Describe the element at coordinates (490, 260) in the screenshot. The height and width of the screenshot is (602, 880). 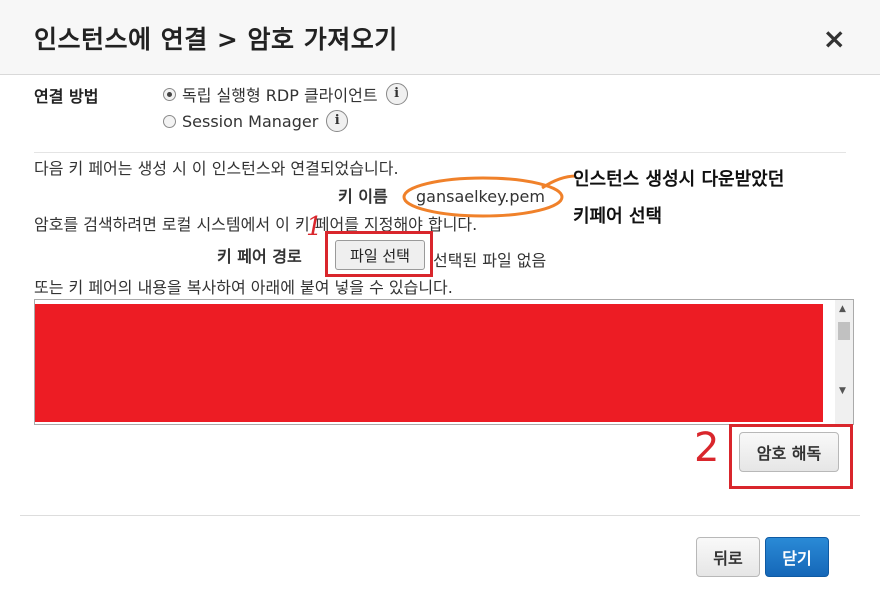
I see `no-file-selected-text: 선택된 파일 없음` at that location.